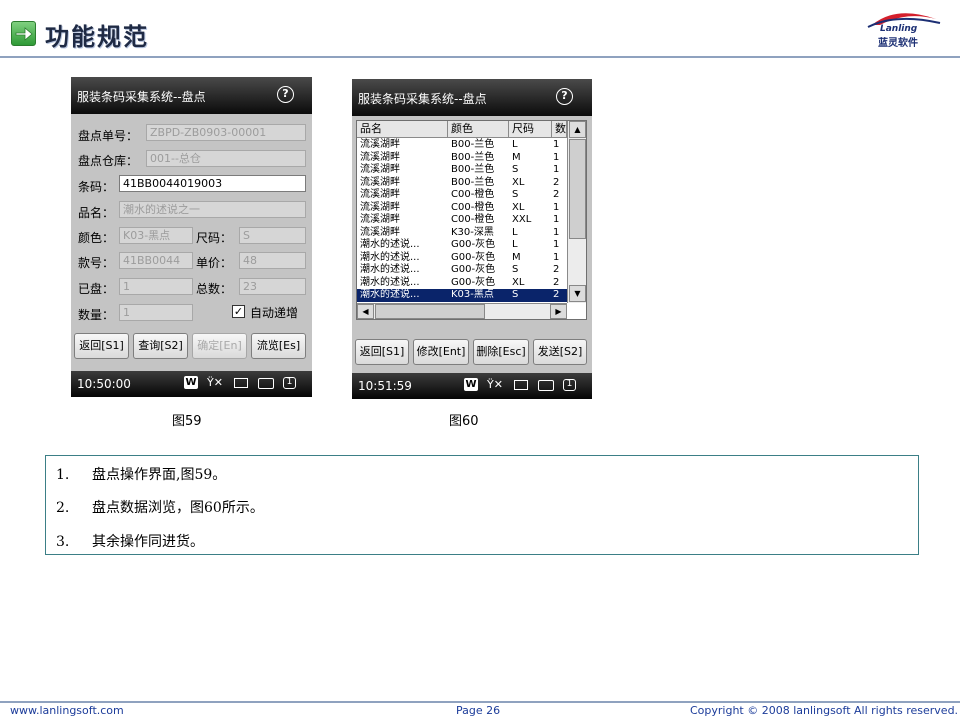 The height and width of the screenshot is (720, 960). I want to click on scroll-right-icon: ▶, so click(558, 311).